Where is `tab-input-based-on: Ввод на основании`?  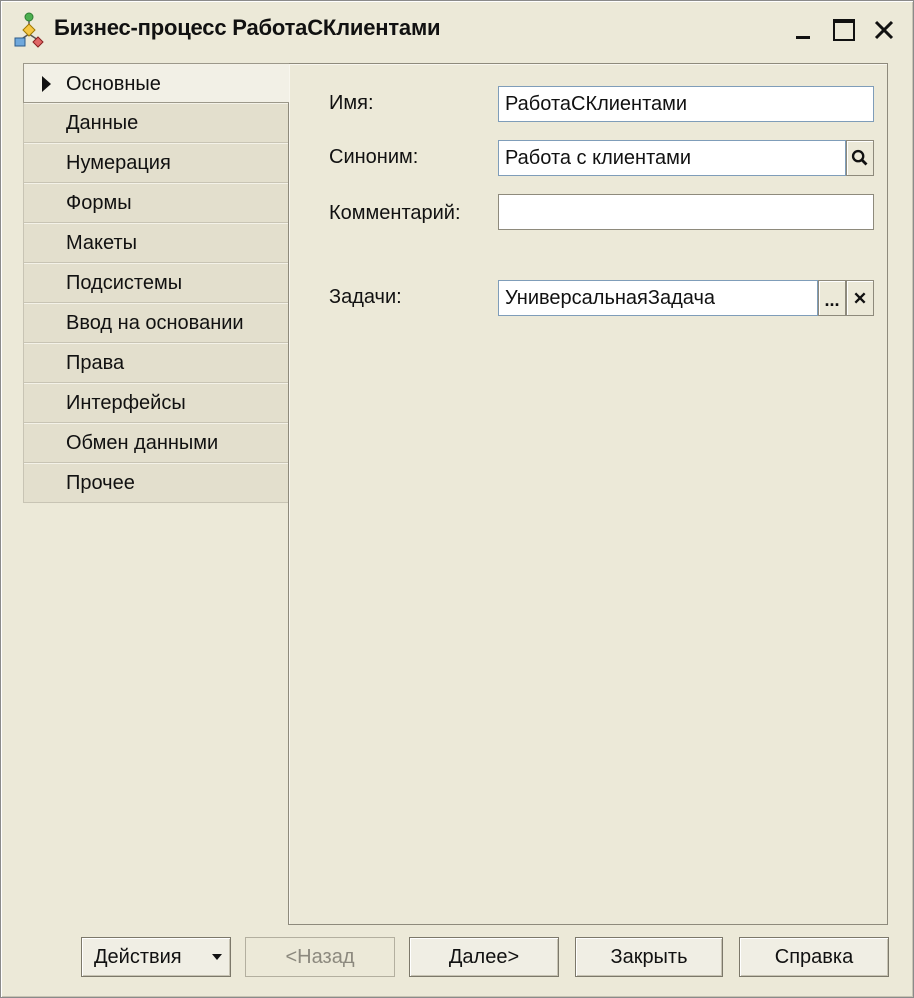
tab-input-based-on: Ввод на основании is located at coordinates (156, 323).